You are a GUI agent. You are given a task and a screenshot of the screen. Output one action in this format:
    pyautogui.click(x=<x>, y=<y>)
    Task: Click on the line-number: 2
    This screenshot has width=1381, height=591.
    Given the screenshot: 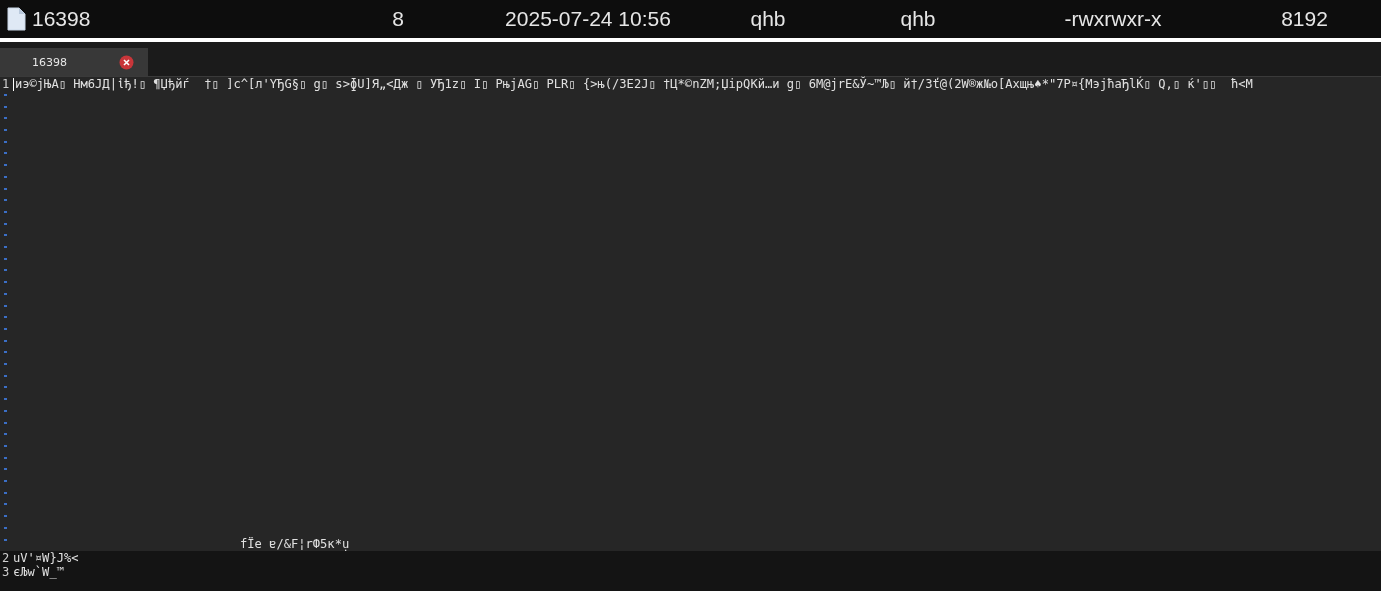 What is the action you would take?
    pyautogui.click(x=6, y=558)
    